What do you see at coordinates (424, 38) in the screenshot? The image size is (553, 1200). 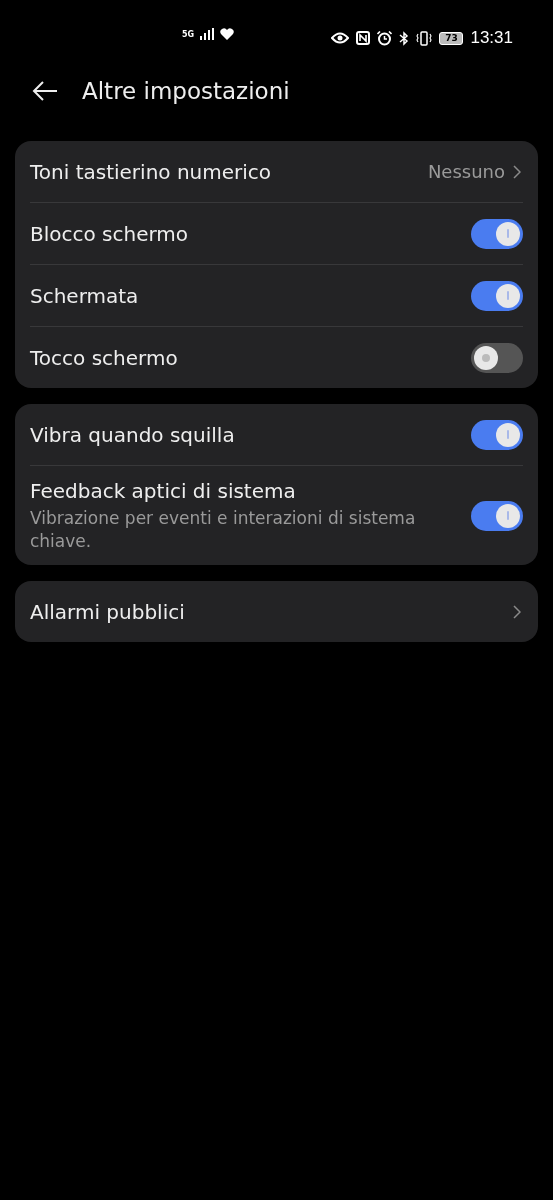 I see `vibrate-icon` at bounding box center [424, 38].